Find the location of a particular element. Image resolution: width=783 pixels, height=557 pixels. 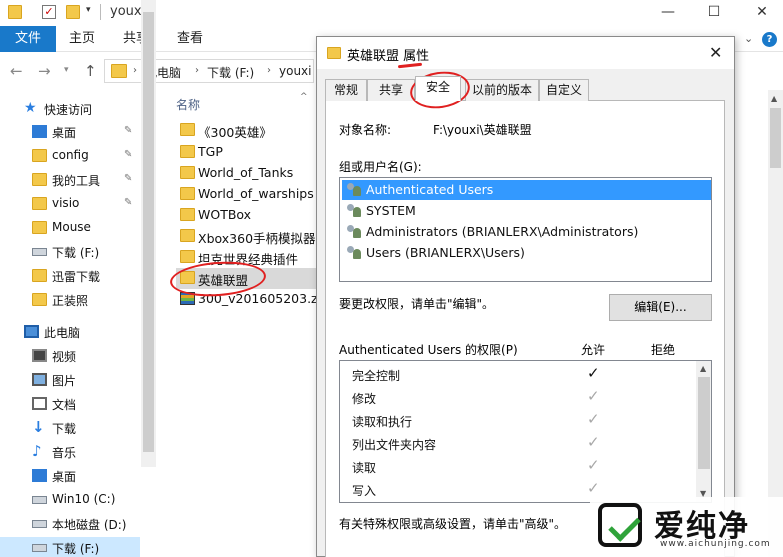

tab-general: 常规 is located at coordinates (346, 90).